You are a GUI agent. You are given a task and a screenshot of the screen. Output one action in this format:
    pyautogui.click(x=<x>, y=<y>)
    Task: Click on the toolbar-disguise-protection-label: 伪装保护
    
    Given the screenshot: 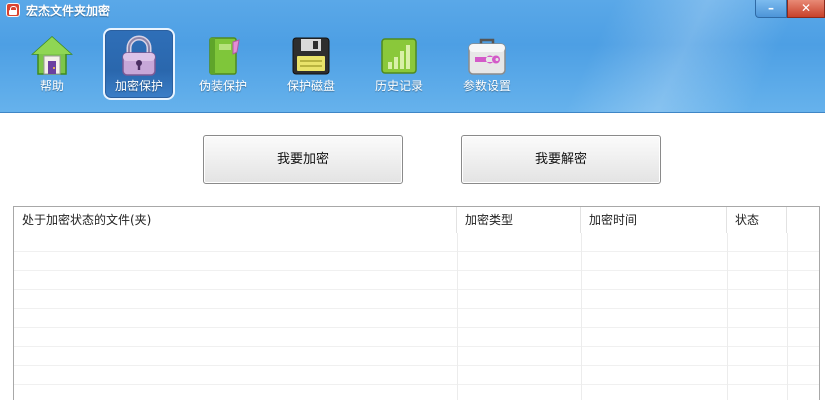 What is the action you would take?
    pyautogui.click(x=222, y=86)
    